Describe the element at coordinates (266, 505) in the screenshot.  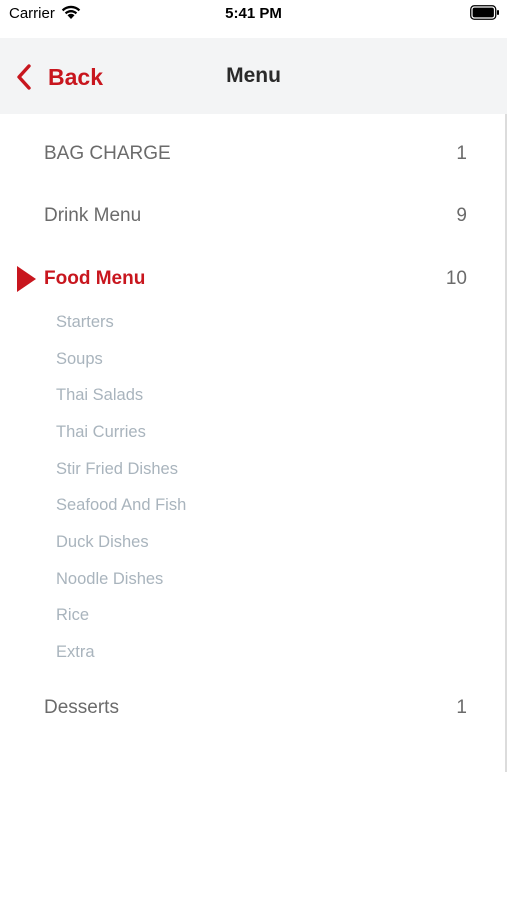
I see `subcategory-seafood-and-fish: Seafood And Fish` at that location.